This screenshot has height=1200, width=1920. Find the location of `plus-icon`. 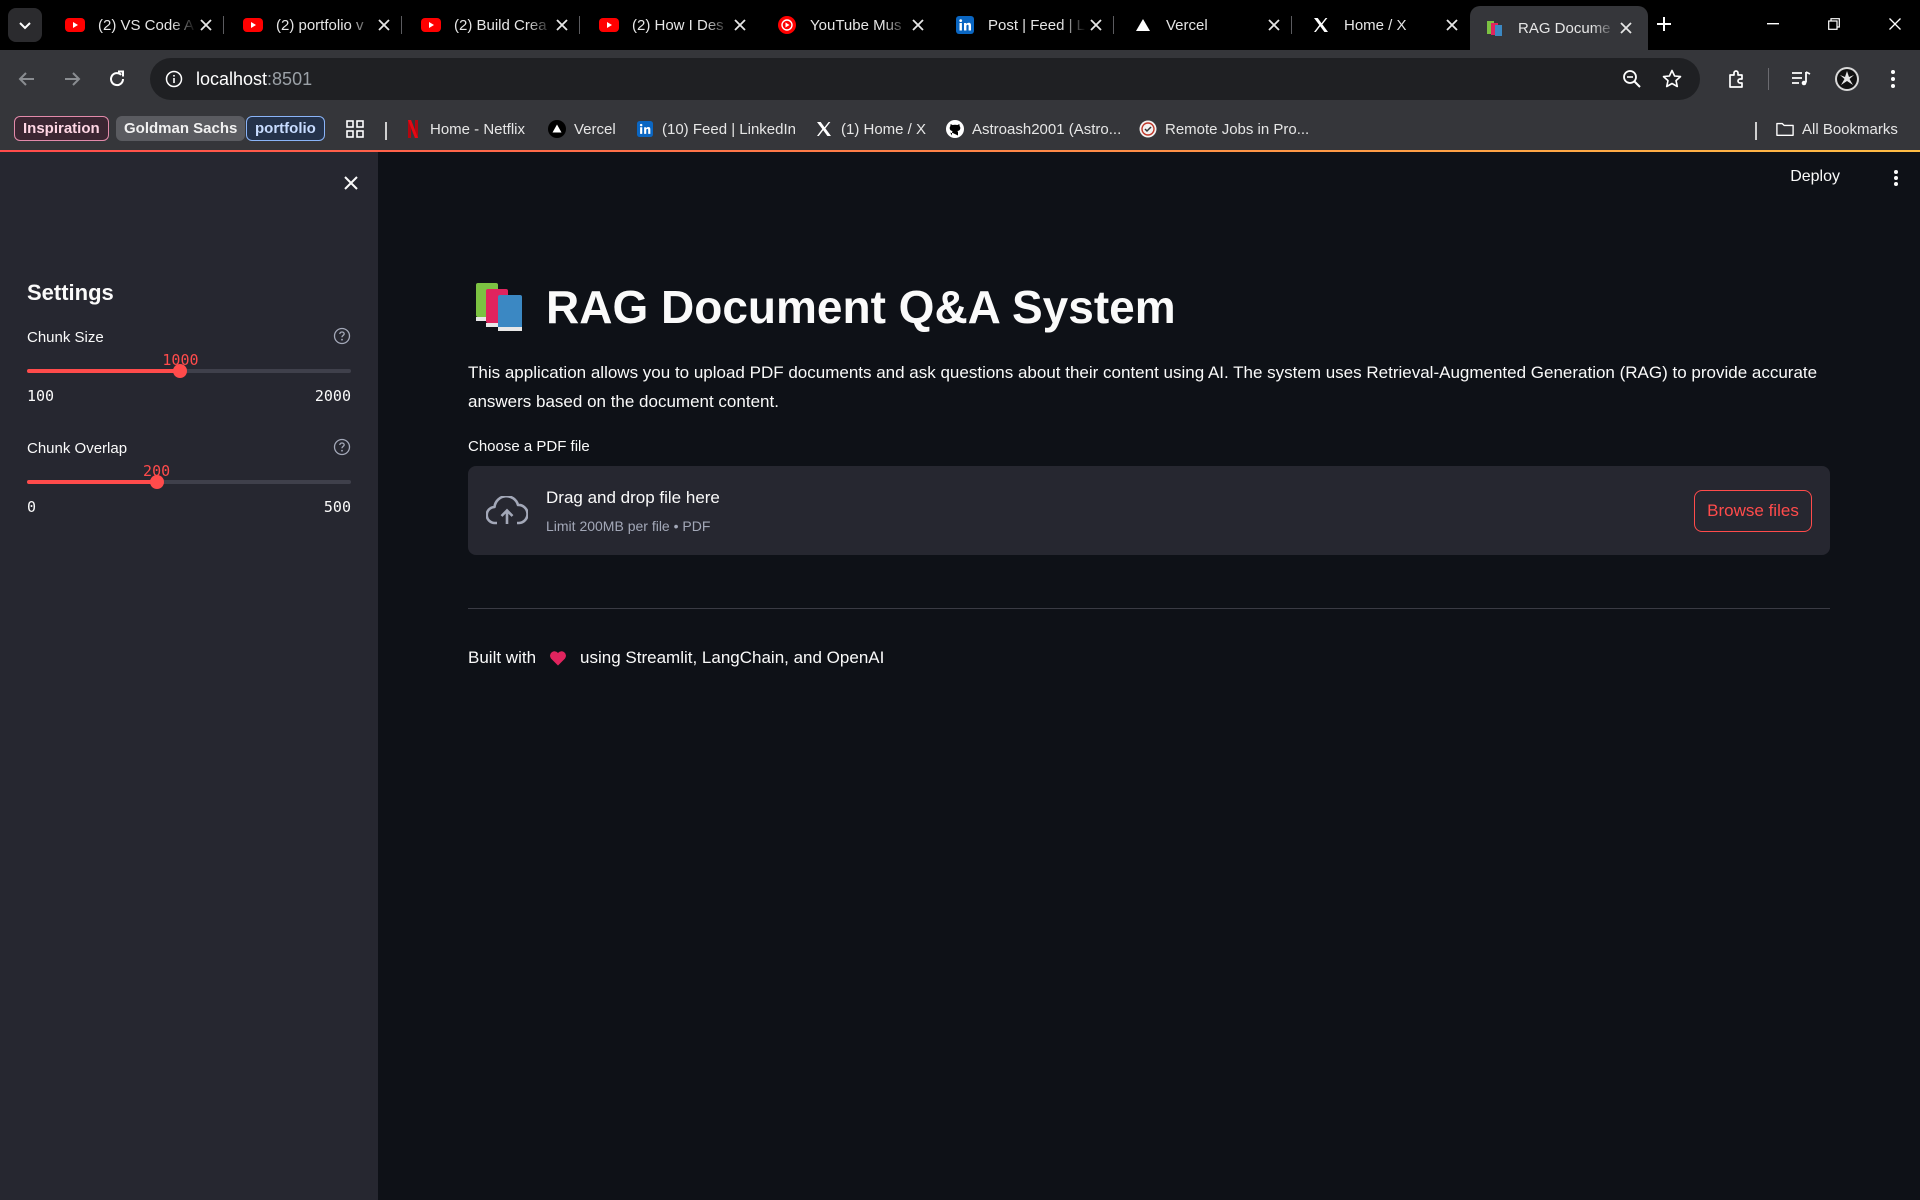

plus-icon is located at coordinates (1664, 24).